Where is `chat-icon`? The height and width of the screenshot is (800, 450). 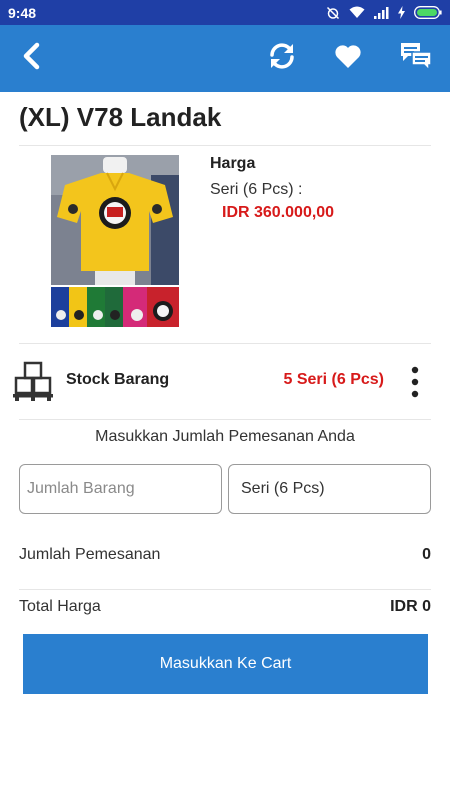 chat-icon is located at coordinates (416, 58).